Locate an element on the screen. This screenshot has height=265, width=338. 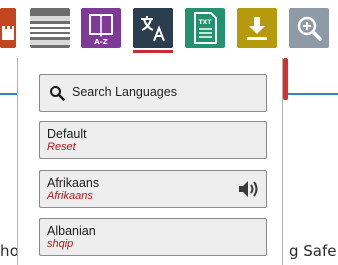
zoom-button is located at coordinates (309, 28).